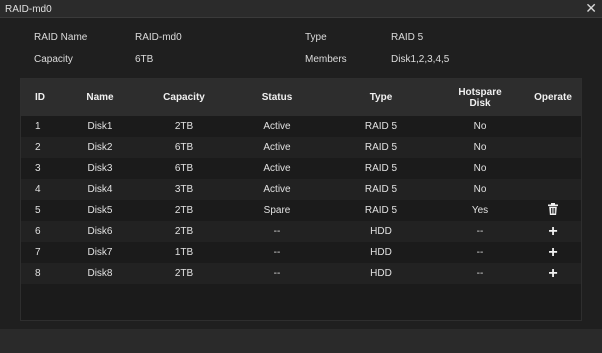  I want to click on table-row: 4 Disk4 3TB Active RAID 5 No, so click(301, 189).